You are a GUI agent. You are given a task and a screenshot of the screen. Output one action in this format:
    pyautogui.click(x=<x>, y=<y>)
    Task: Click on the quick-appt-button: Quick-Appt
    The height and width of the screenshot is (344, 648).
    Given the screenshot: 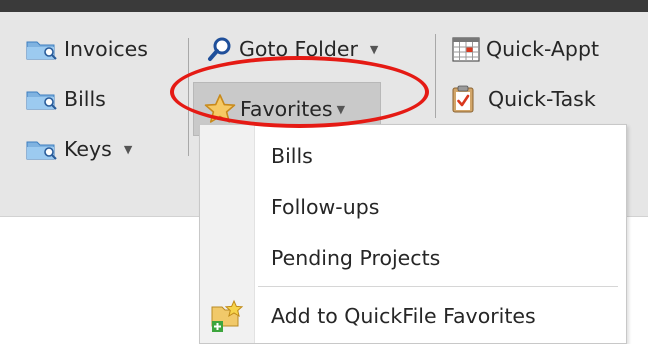 What is the action you would take?
    pyautogui.click(x=525, y=49)
    